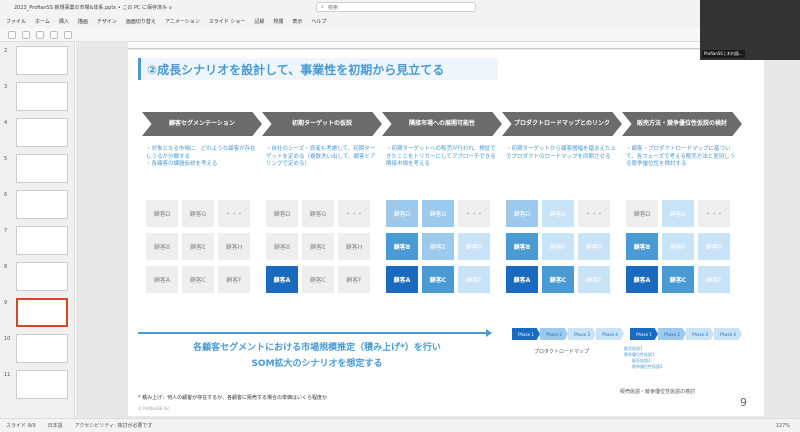 Image resolution: width=800 pixels, height=432 pixels. What do you see at coordinates (783, 426) in the screenshot?
I see `zoom-level: 127%` at bounding box center [783, 426].